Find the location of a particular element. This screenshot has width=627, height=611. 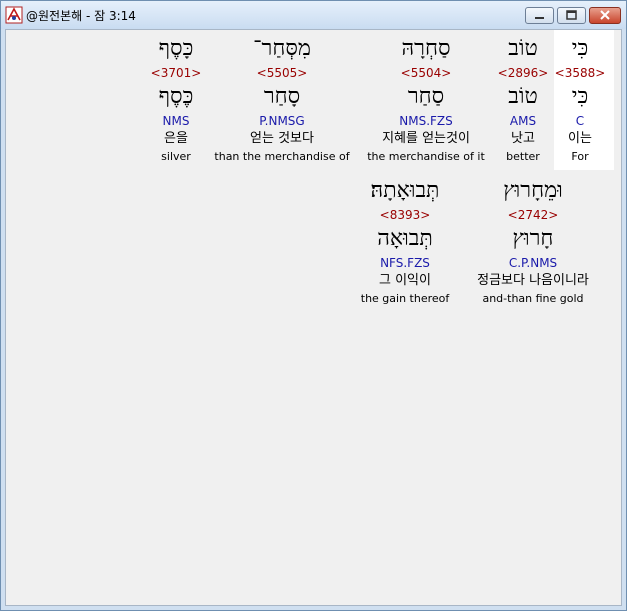

strong-number-link: <3701> is located at coordinates (176, 73).